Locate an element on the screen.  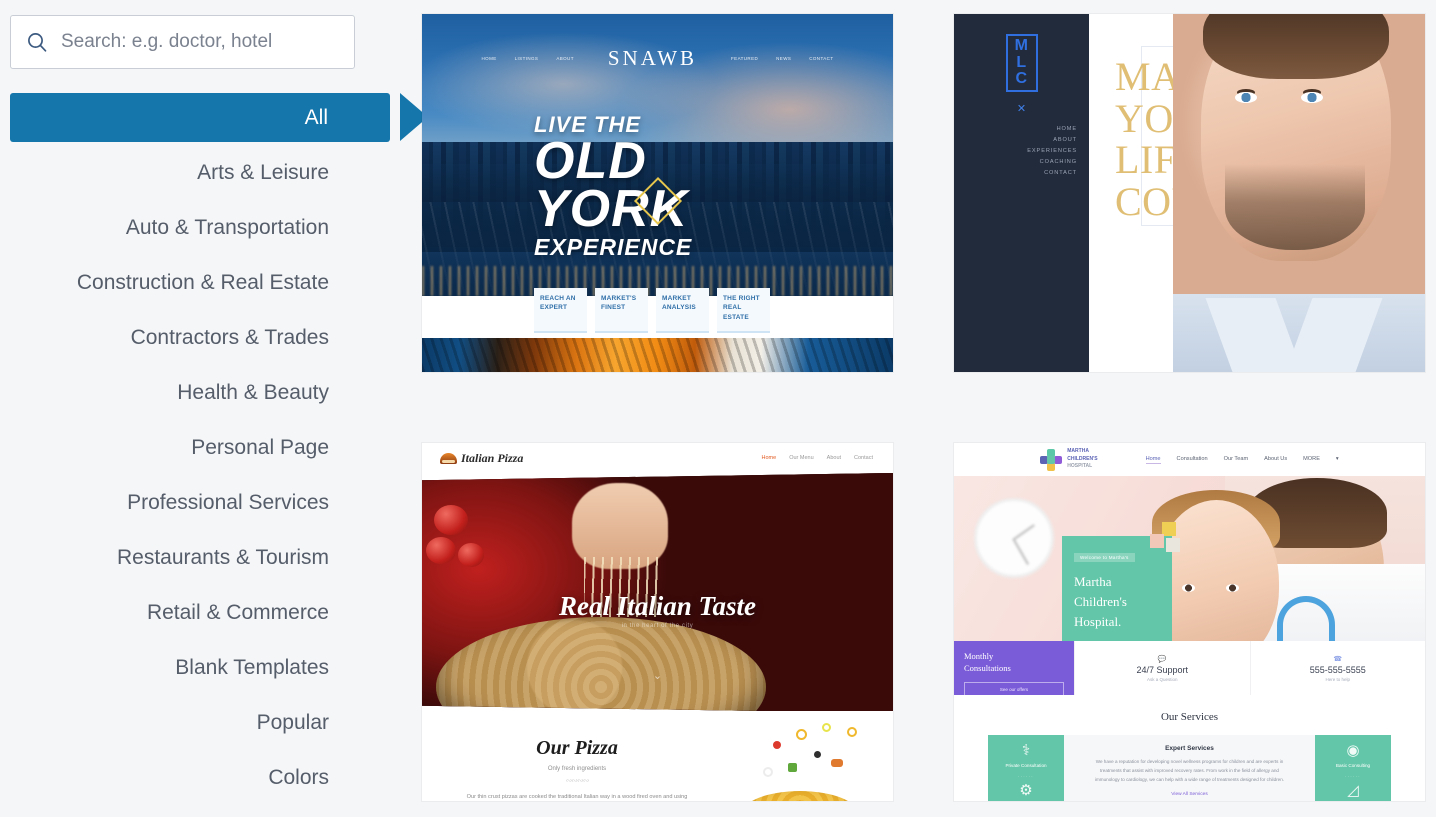
sunset-strip-graphic is located at coordinates (657, 355).